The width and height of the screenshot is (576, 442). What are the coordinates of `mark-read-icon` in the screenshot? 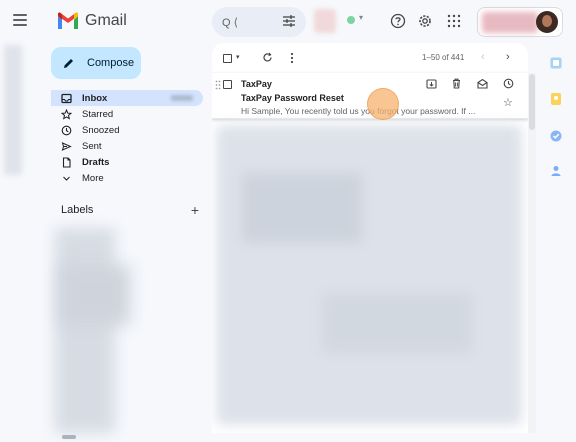 It's located at (482, 83).